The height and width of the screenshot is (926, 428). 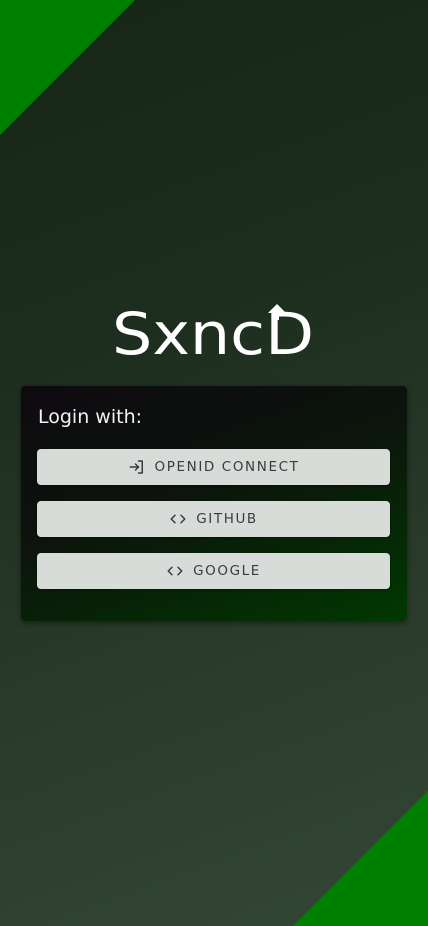 I want to click on login-title: Login with:, so click(x=90, y=417).